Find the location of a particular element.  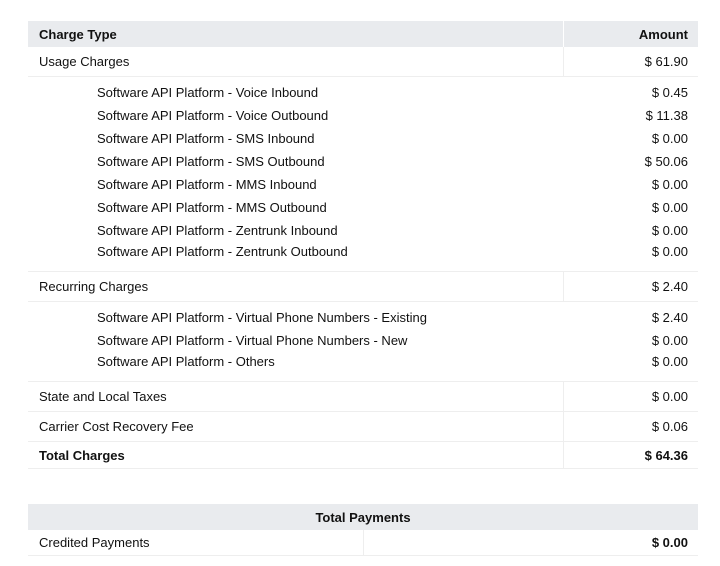

group-label: Usage Charges is located at coordinates (296, 62).